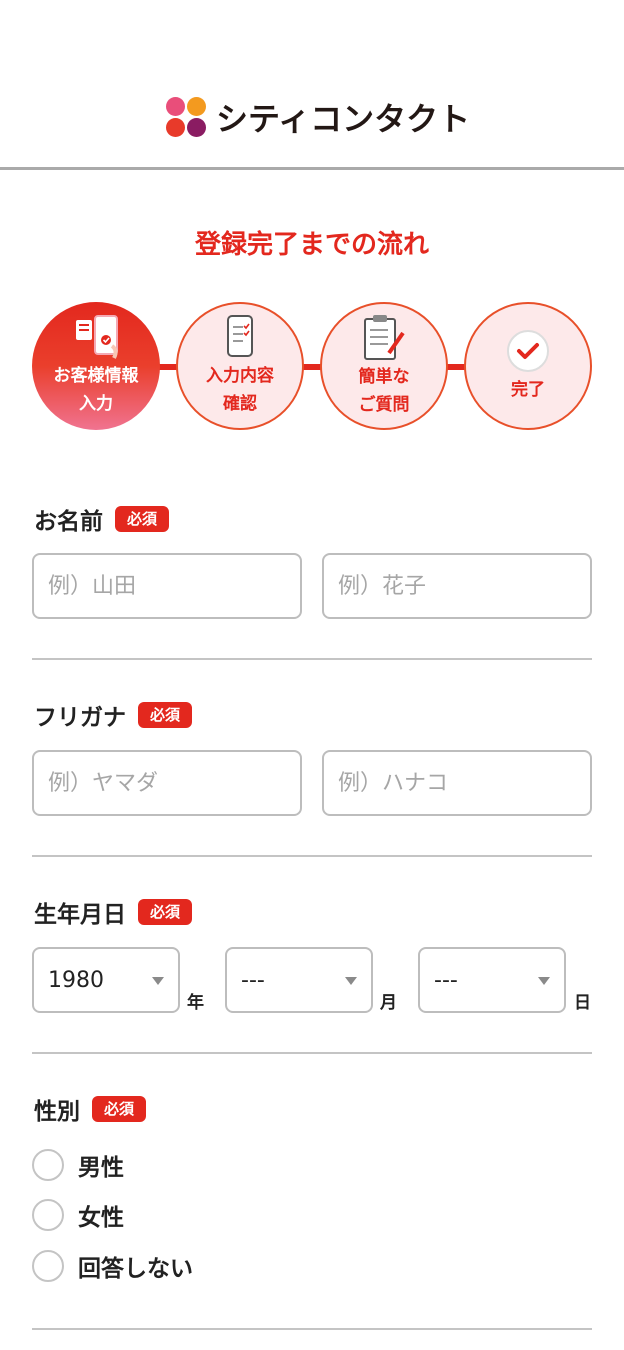 Image resolution: width=624 pixels, height=1350 pixels. I want to click on step-label: お客様情報 入力, so click(96, 390).